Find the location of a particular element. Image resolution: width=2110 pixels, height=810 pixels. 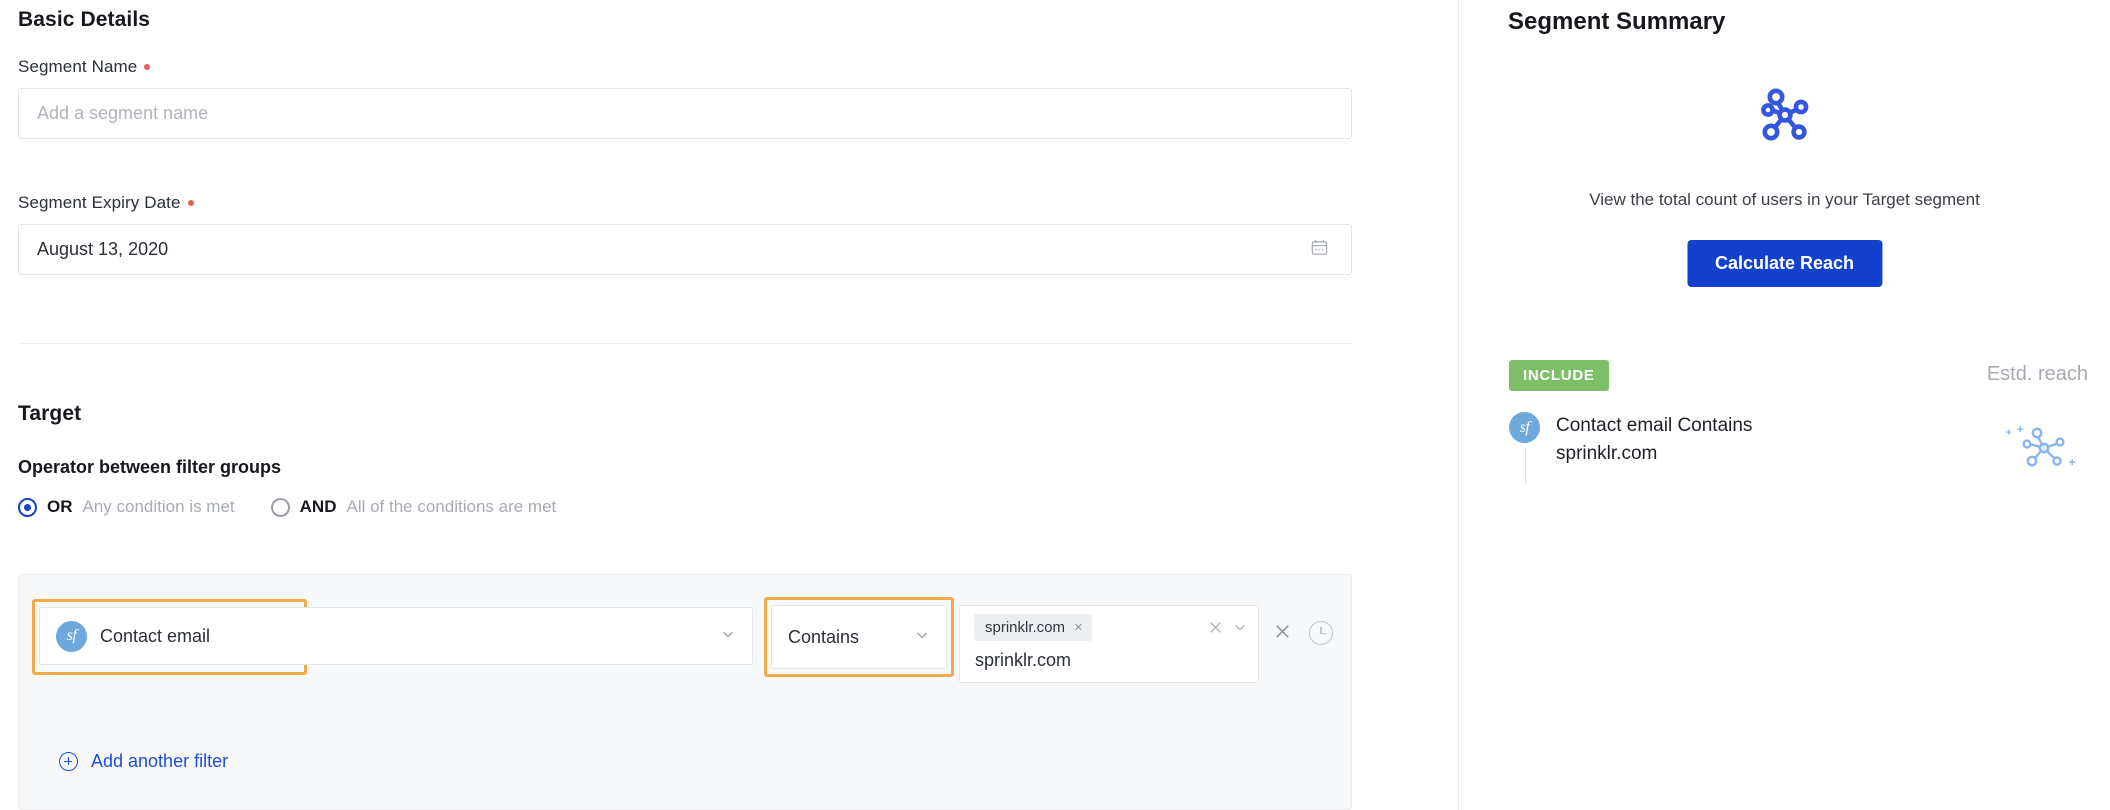

include-badge: INCLUDE is located at coordinates (1559, 375).